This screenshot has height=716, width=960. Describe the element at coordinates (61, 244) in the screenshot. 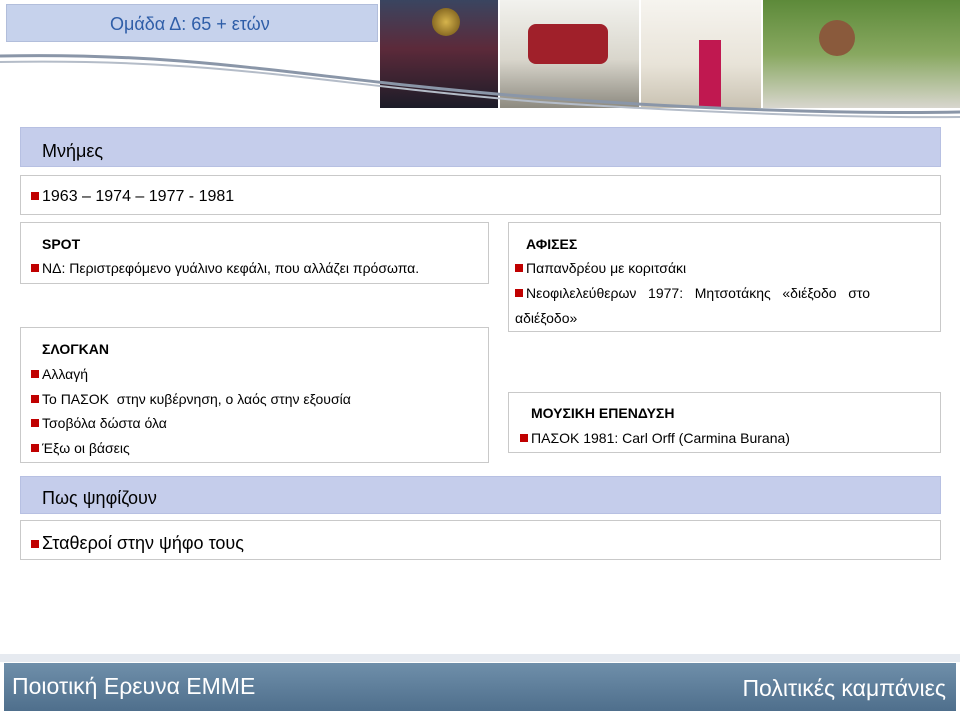

I see `spot-title: SPOT` at that location.